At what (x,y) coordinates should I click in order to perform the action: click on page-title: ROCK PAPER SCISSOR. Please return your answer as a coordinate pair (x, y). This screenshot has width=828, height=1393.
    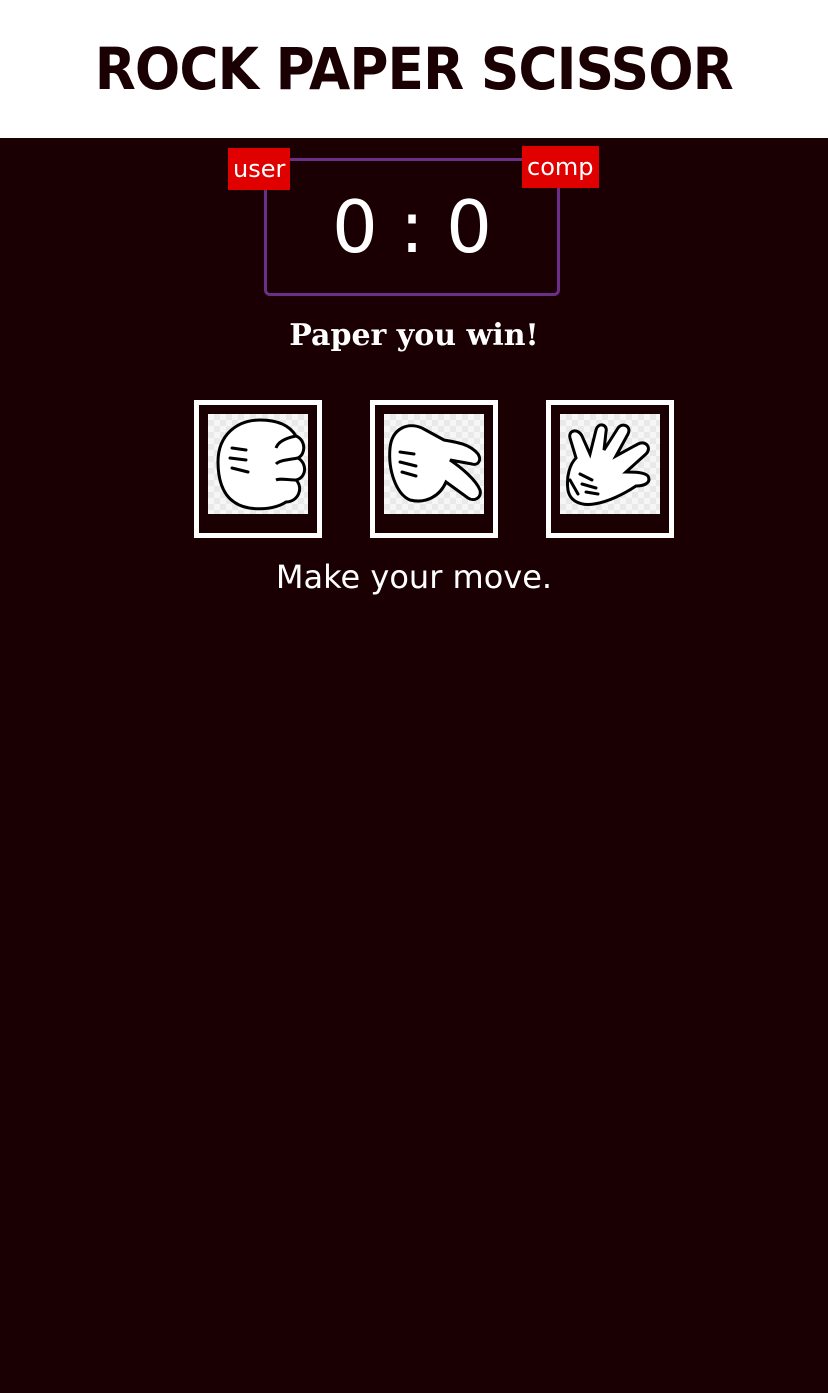
    Looking at the image, I should click on (414, 69).